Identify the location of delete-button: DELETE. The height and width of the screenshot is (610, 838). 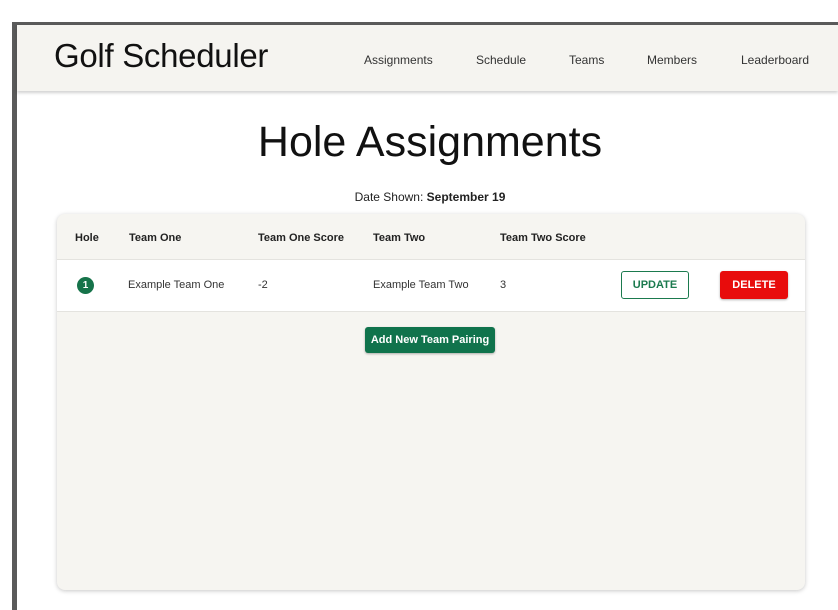
(754, 285).